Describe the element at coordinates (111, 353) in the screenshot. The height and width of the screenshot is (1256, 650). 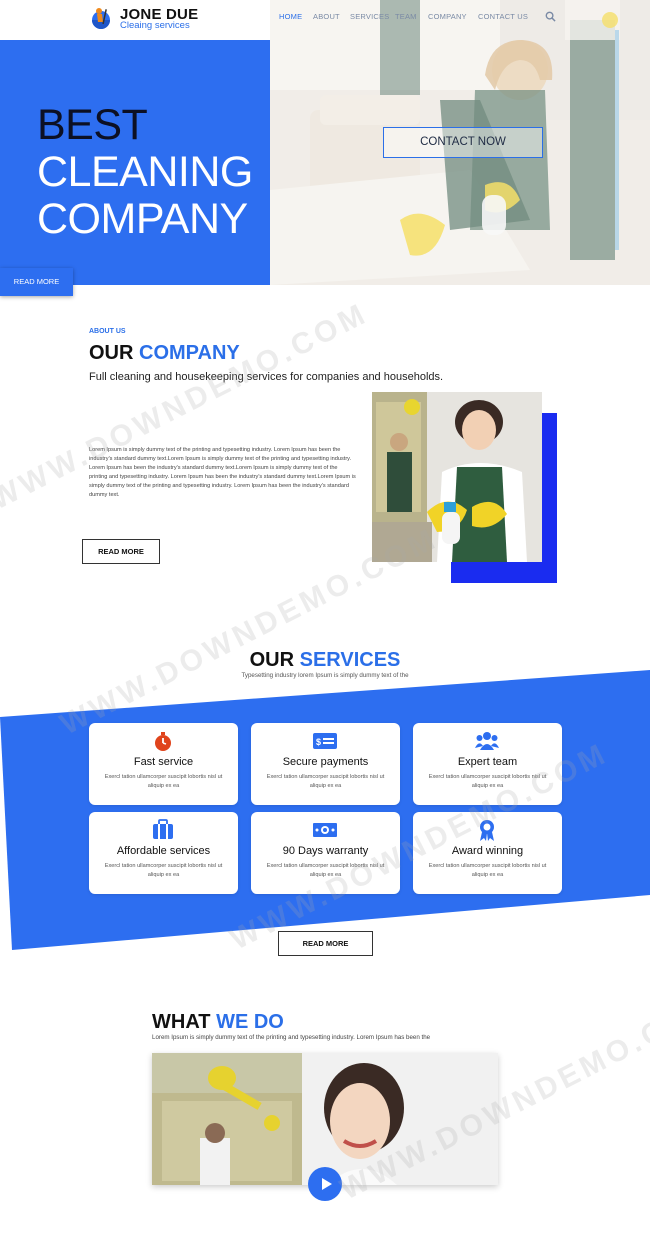
I see `about-heading-part1: OUR` at that location.